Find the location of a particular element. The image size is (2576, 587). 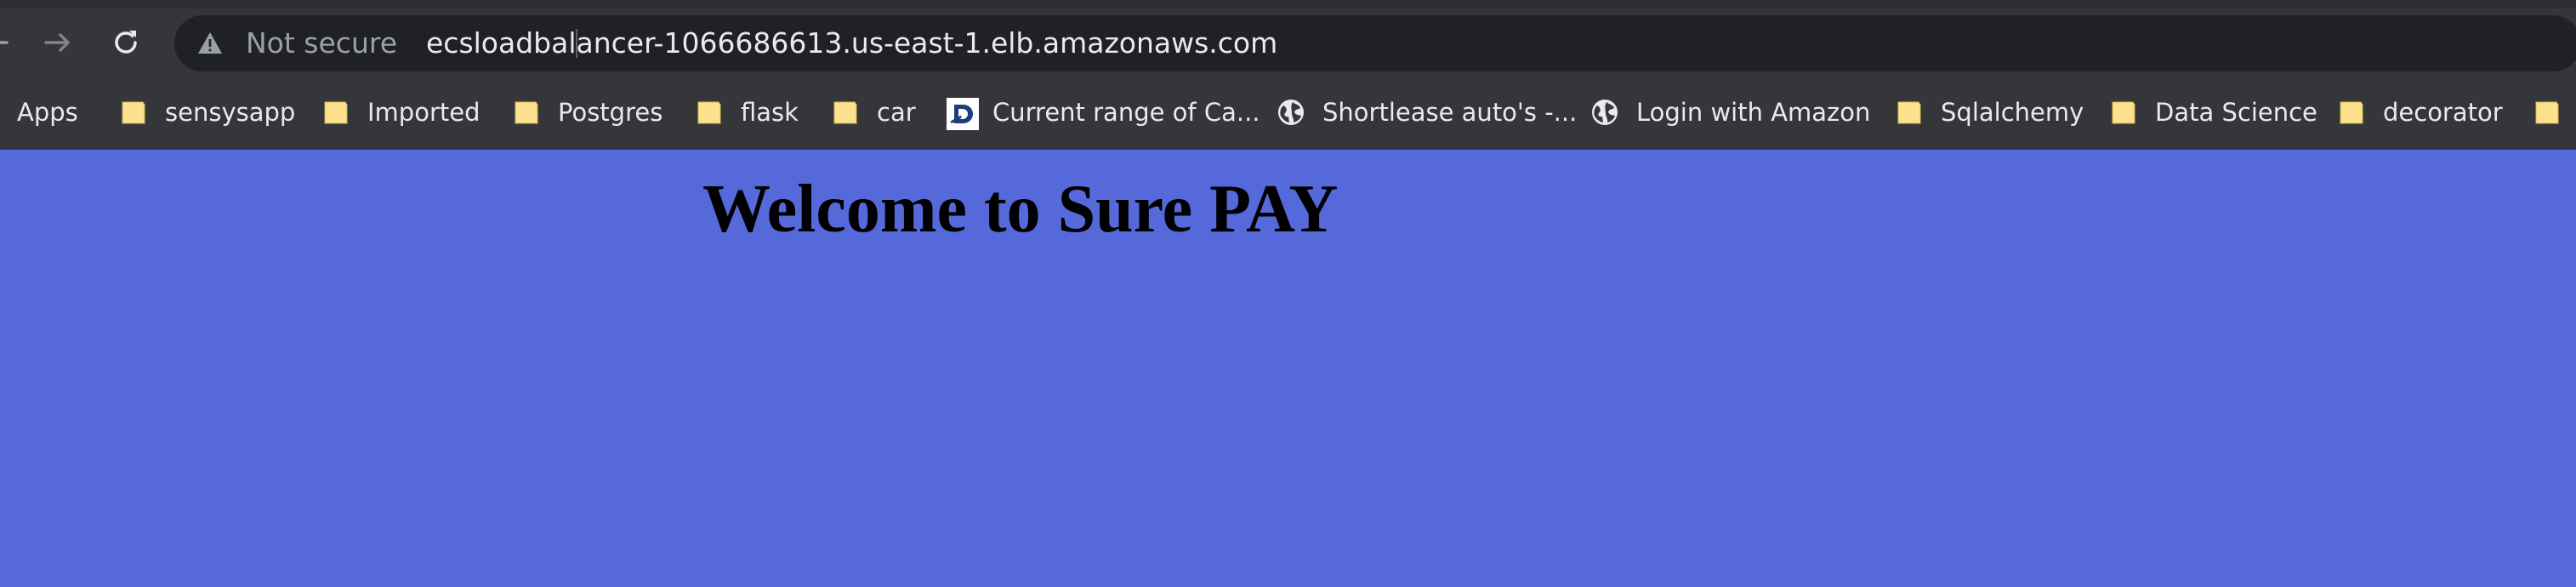

reload-button is located at coordinates (126, 42).